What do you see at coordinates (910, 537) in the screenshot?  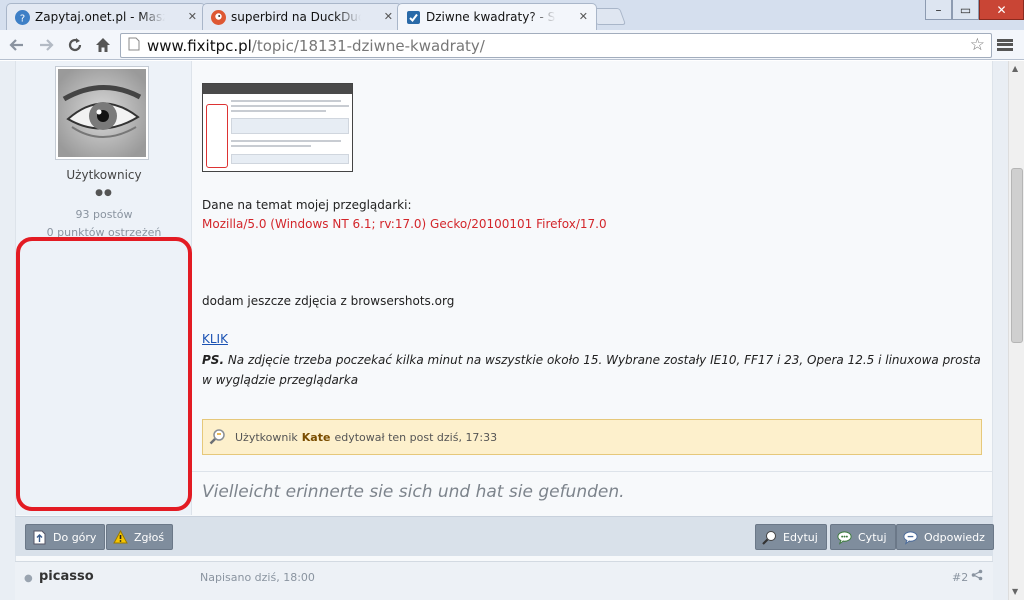 I see `reply-bubble-icon` at bounding box center [910, 537].